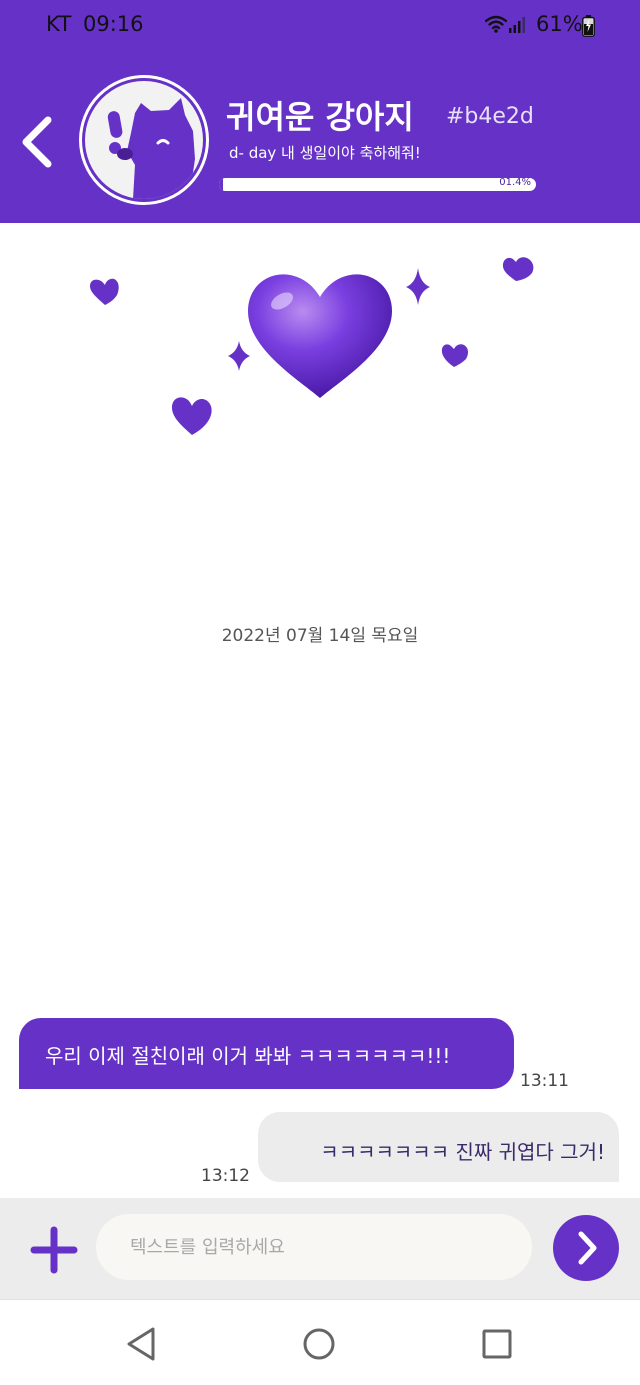  What do you see at coordinates (320, 117) in the screenshot?
I see `profile-name: 귀여운 강아지` at bounding box center [320, 117].